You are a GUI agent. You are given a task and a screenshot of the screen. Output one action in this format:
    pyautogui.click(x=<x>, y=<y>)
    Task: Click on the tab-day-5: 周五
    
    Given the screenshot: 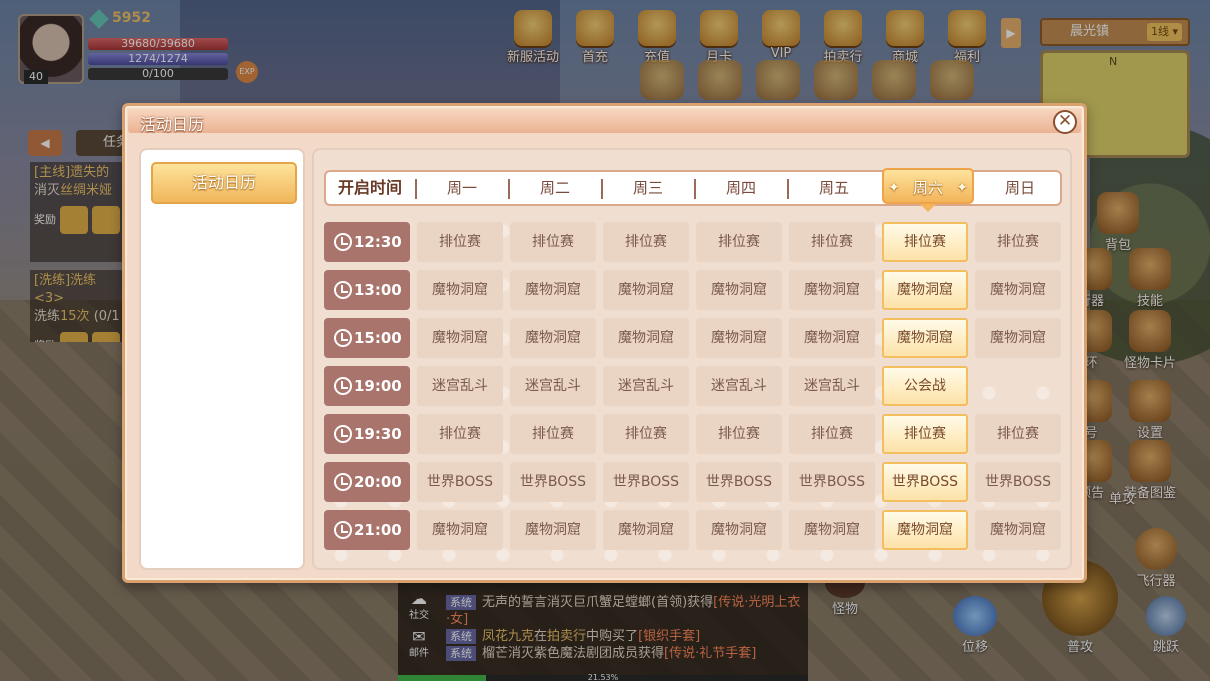 What is the action you would take?
    pyautogui.click(x=834, y=188)
    